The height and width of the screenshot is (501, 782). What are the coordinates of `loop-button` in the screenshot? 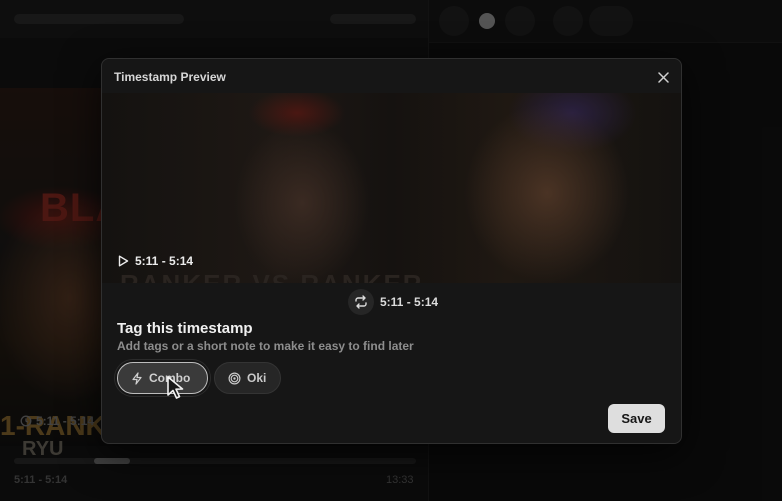 It's located at (361, 302).